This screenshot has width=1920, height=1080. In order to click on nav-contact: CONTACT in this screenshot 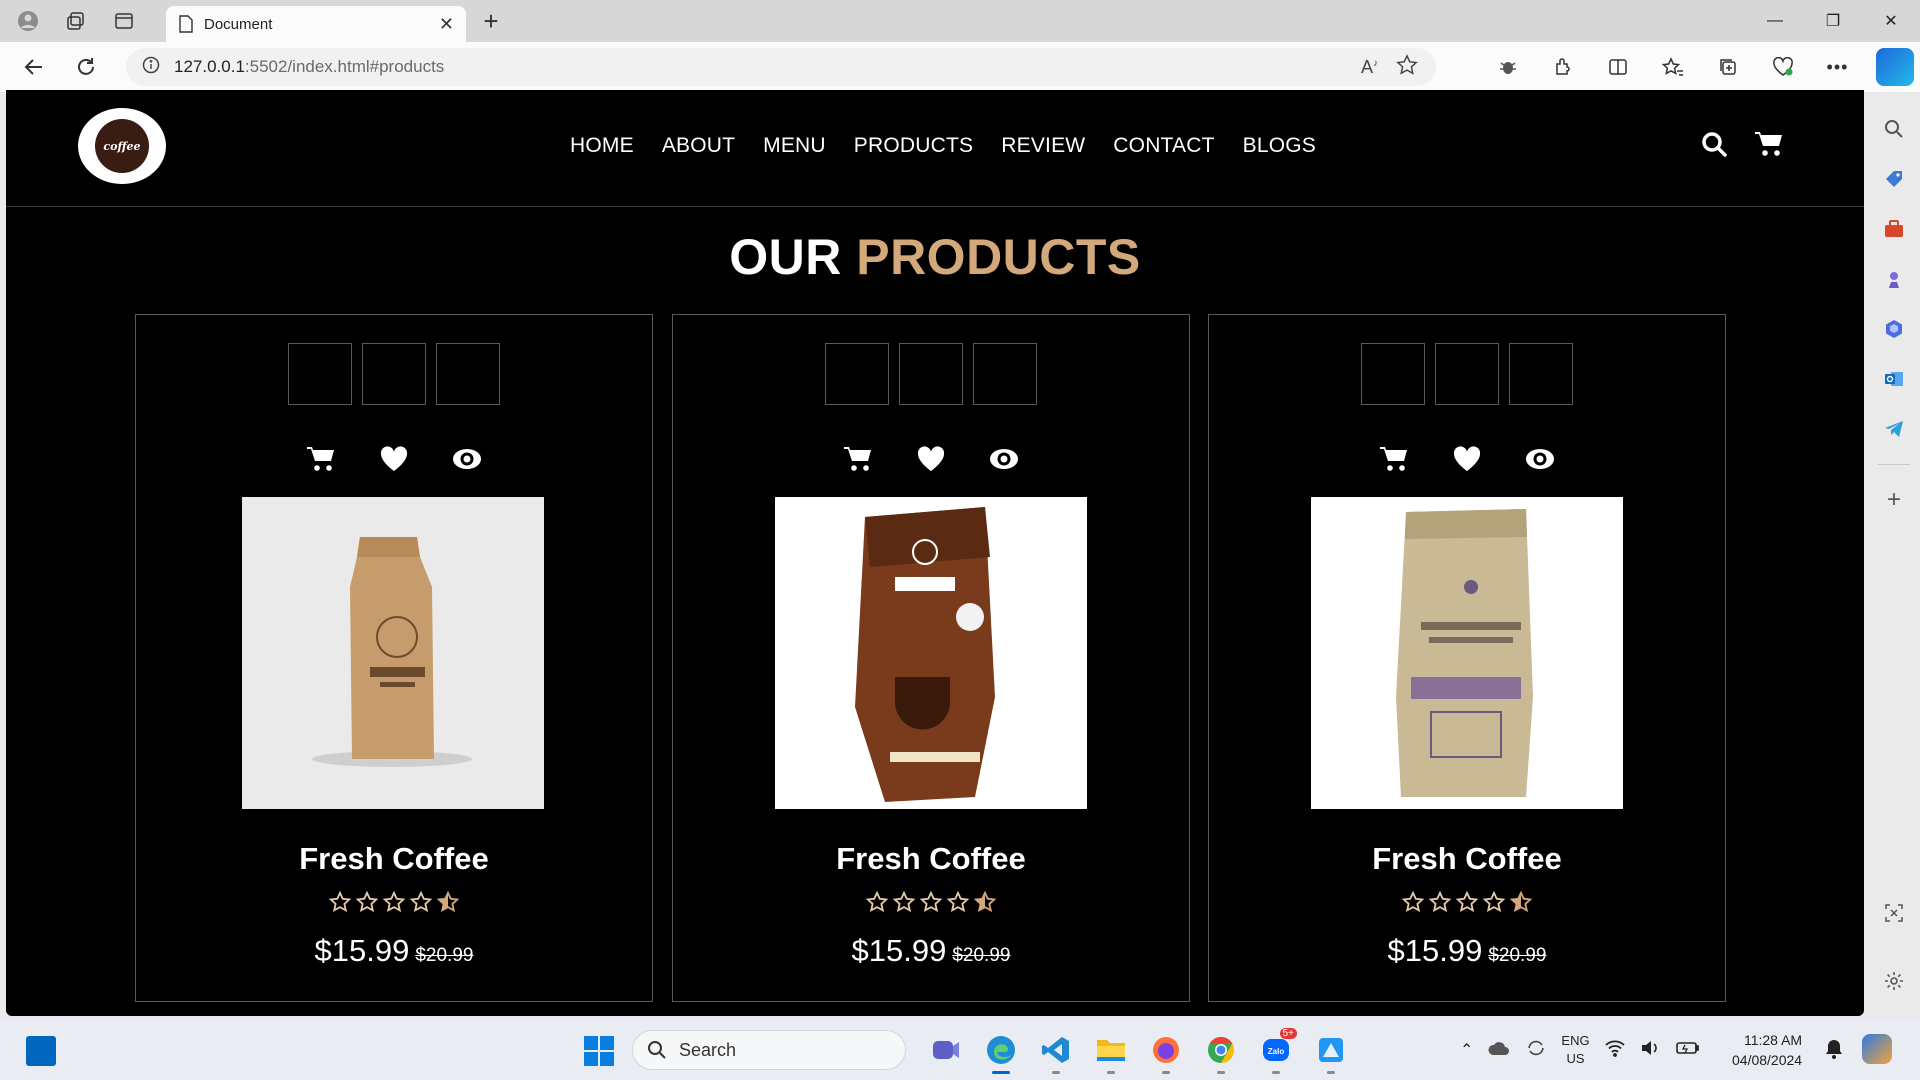, I will do `click(1163, 146)`.